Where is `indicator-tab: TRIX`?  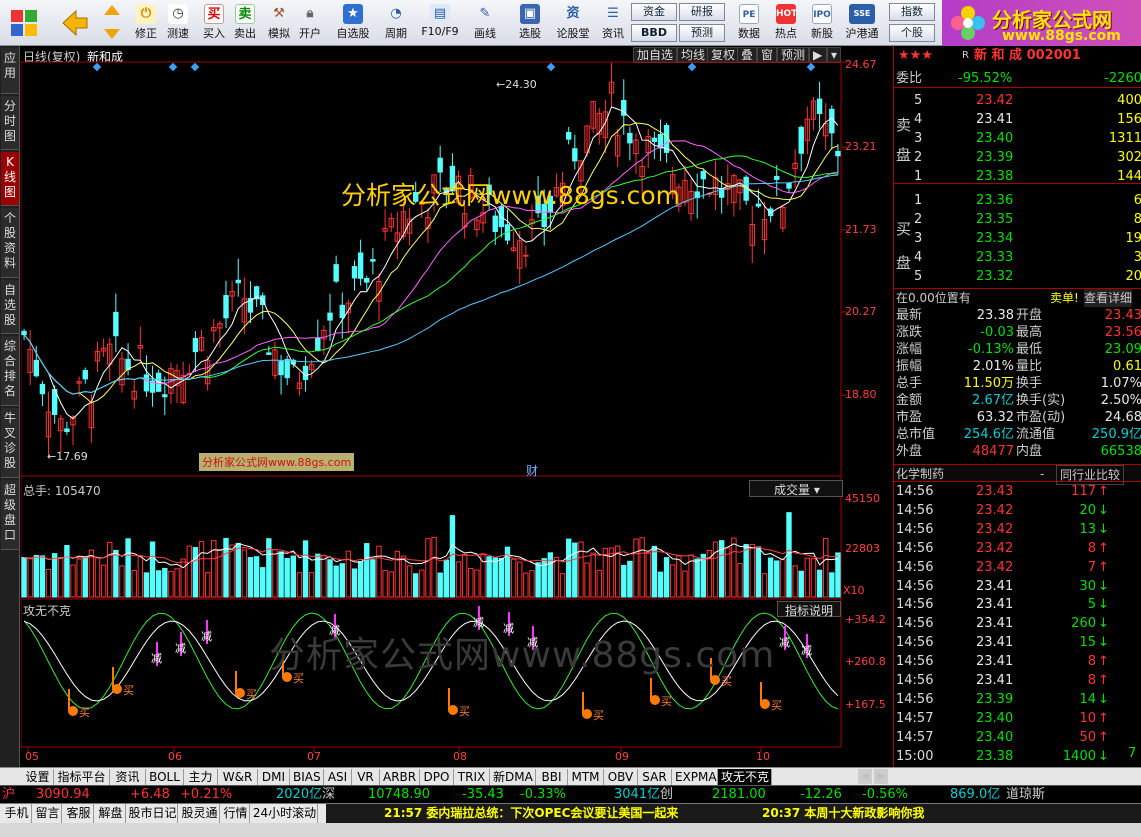 indicator-tab: TRIX is located at coordinates (472, 777).